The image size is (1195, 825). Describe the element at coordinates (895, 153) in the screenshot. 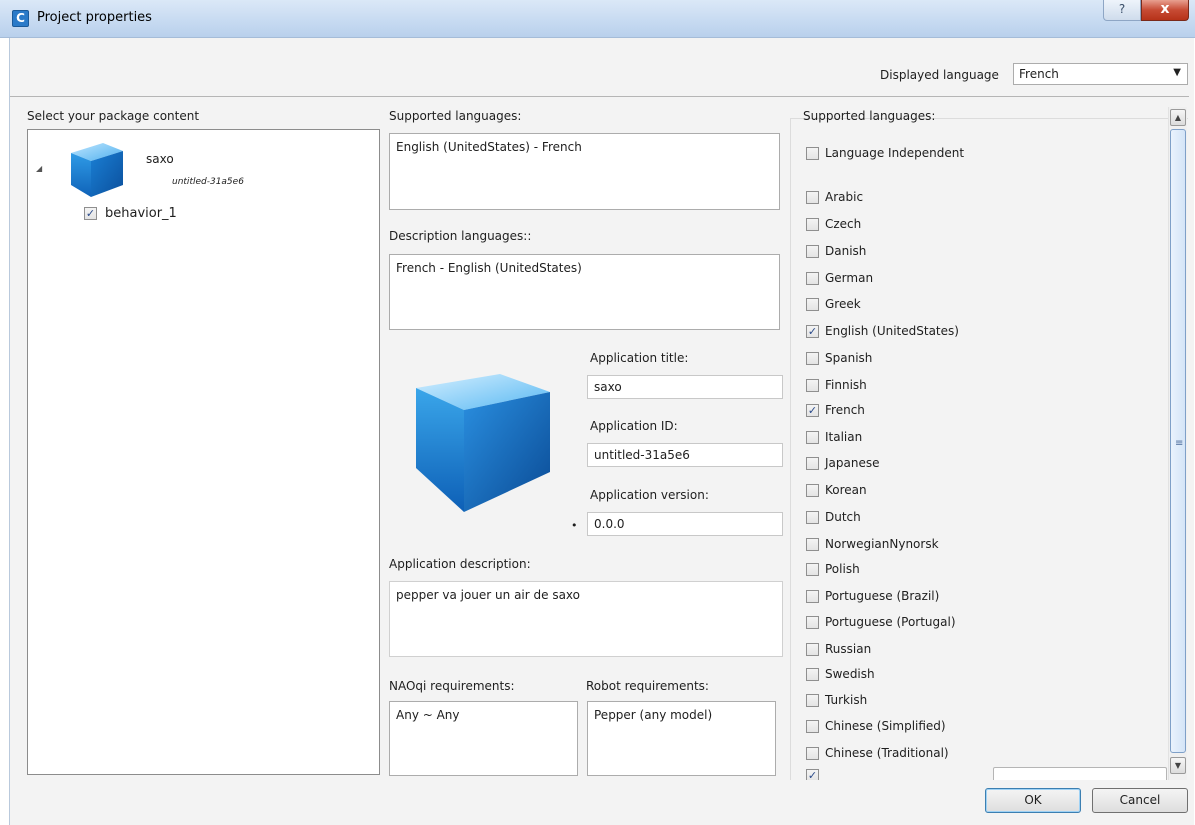

I see `language-name: Language Independent` at that location.